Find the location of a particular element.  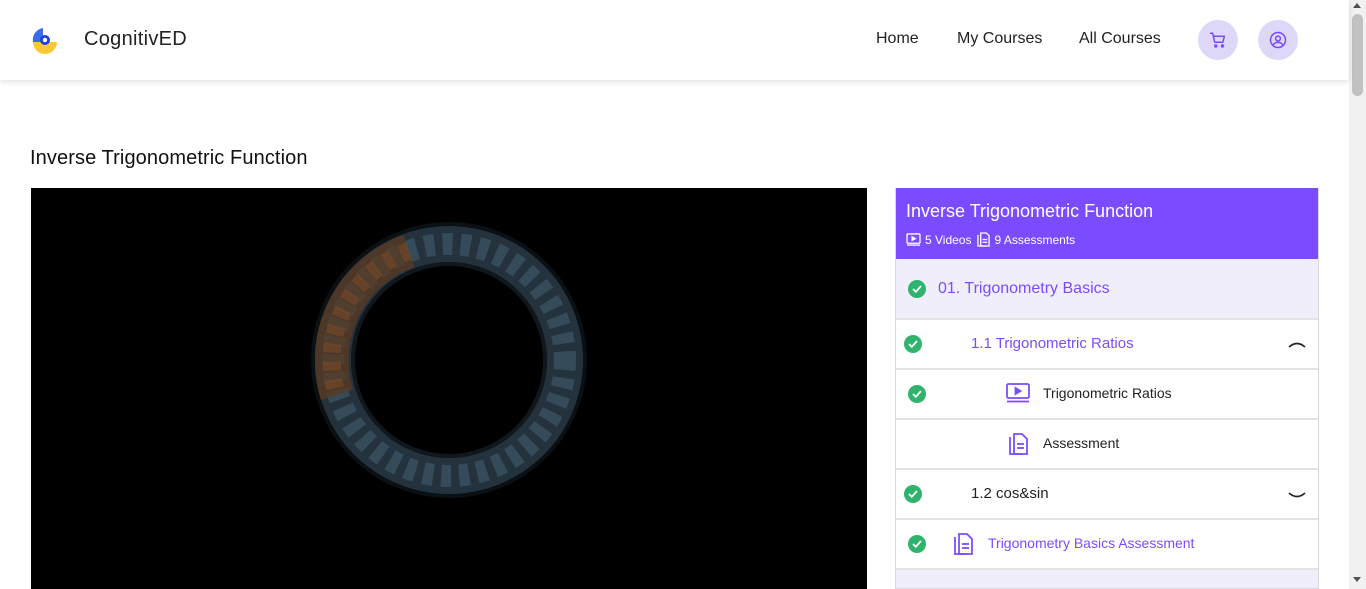

assessment-item: Trigonometry Basics Assessment is located at coordinates (1107, 545).